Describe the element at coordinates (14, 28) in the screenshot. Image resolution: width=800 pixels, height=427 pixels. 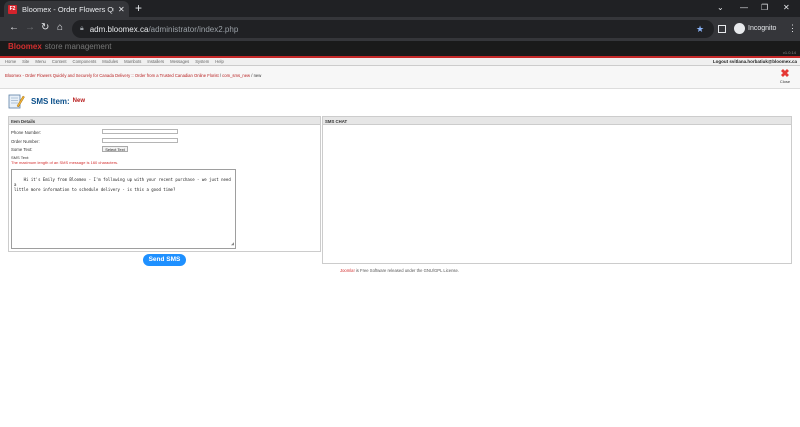
I see `back-button: ←` at that location.